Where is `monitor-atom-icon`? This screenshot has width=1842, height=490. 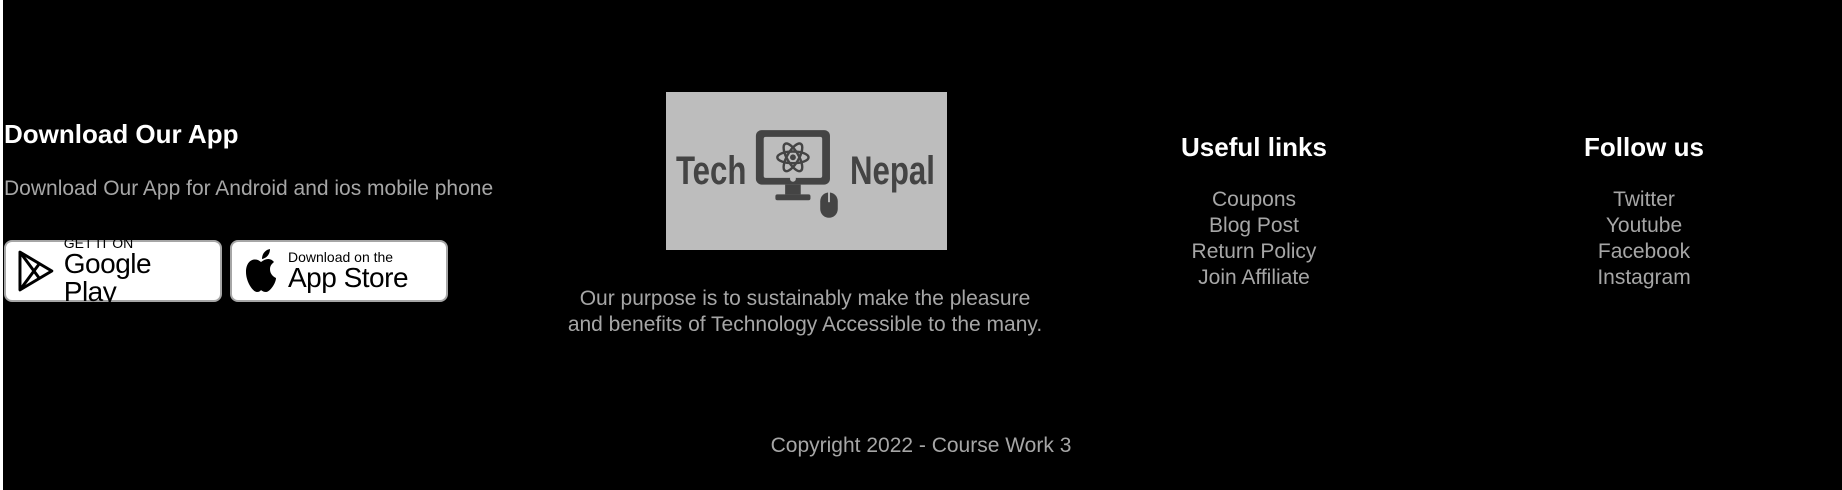 monitor-atom-icon is located at coordinates (797, 174).